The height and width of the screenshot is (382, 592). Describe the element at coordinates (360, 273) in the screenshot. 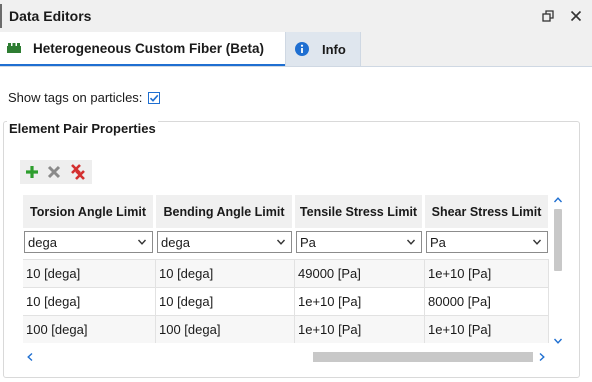

I see `table-cell: 49000 [Pa]` at that location.